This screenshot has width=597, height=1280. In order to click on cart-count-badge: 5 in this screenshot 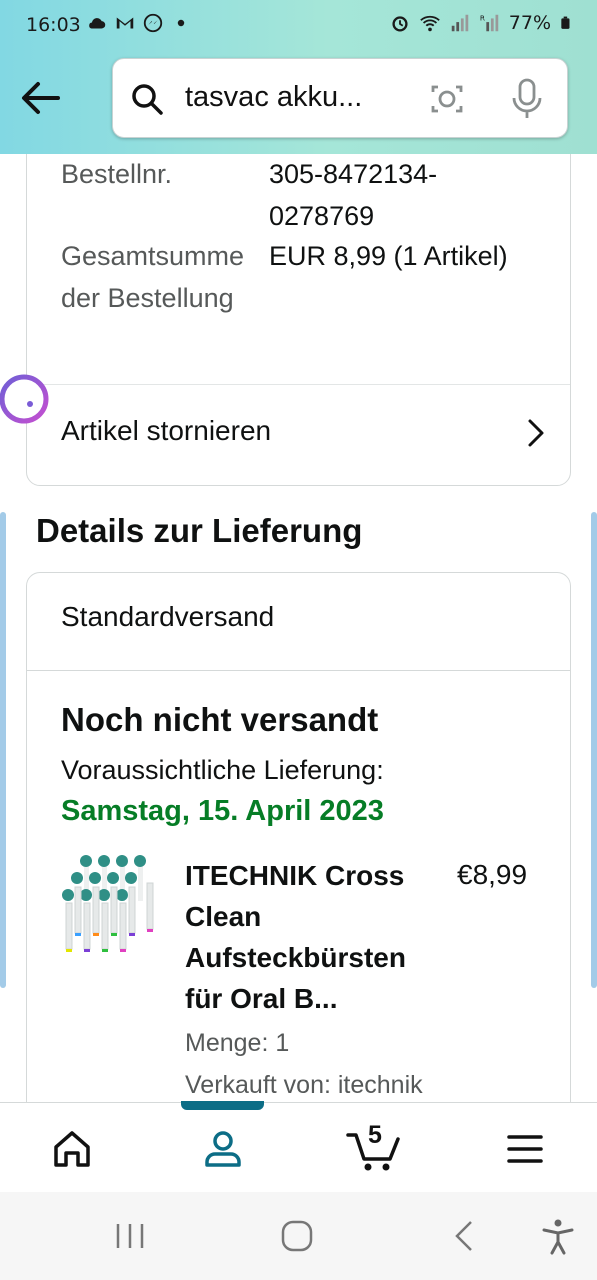, I will do `click(375, 1135)`.